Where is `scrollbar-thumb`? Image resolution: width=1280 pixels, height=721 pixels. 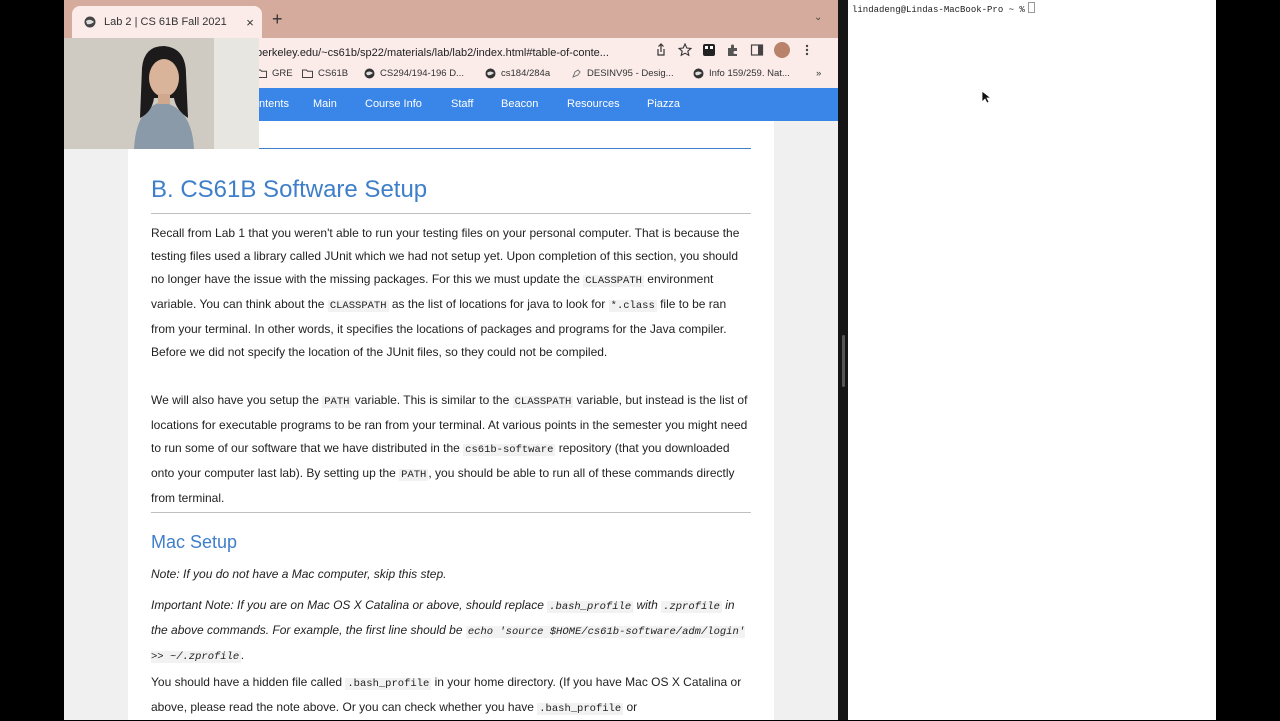 scrollbar-thumb is located at coordinates (843, 361).